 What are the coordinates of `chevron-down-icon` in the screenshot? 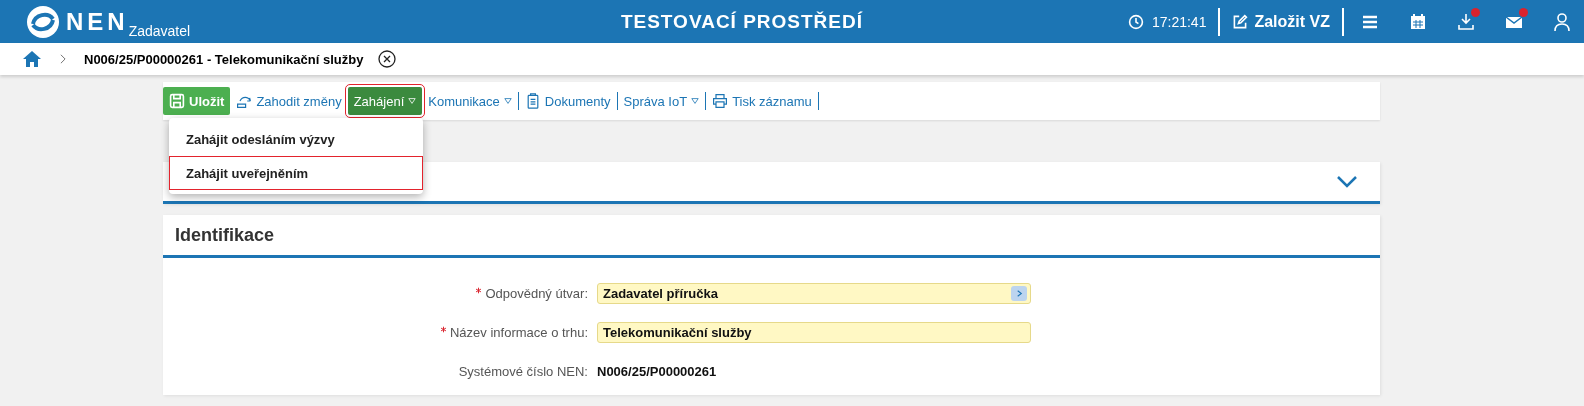 It's located at (1347, 181).